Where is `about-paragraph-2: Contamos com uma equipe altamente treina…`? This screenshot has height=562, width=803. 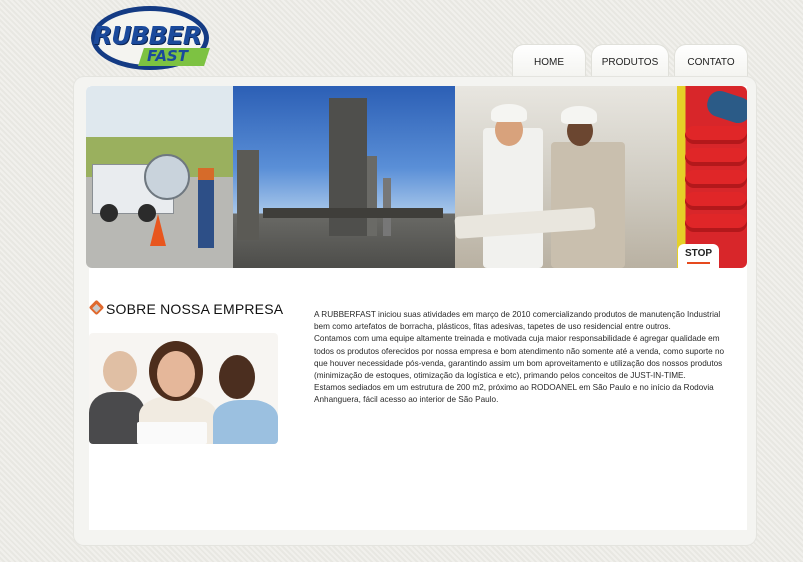
about-paragraph-2: Contamos com uma equipe altamente treina… is located at coordinates (519, 357).